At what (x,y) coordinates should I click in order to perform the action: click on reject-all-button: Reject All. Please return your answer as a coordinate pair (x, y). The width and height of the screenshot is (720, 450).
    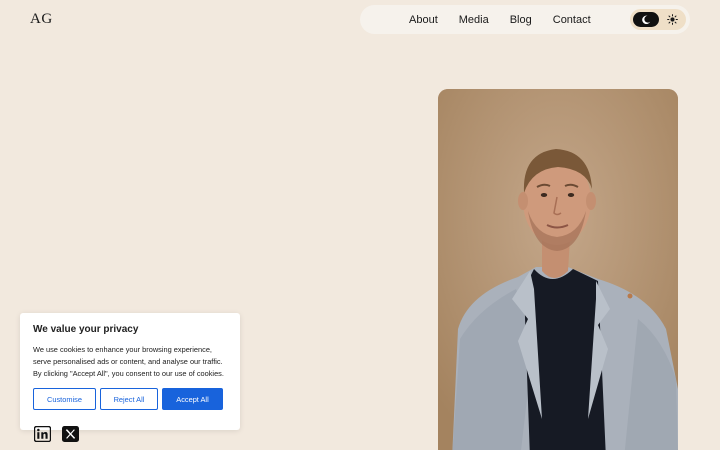
    Looking at the image, I should click on (128, 399).